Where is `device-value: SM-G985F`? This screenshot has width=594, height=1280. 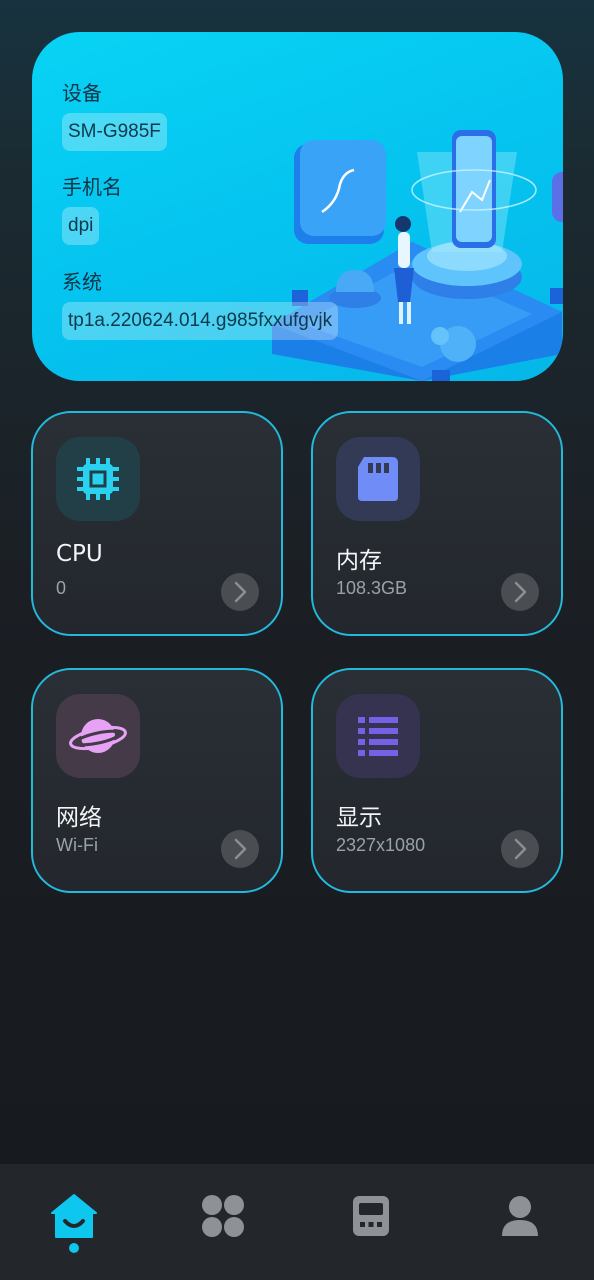 device-value: SM-G985F is located at coordinates (114, 132).